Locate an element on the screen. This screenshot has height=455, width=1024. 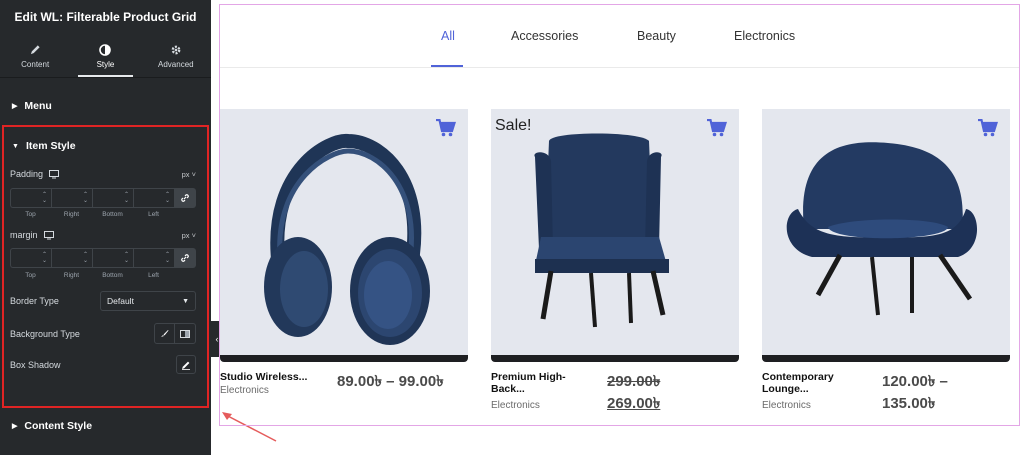
padding-top-input: ⌃ ⌄ is located at coordinates (30, 198).